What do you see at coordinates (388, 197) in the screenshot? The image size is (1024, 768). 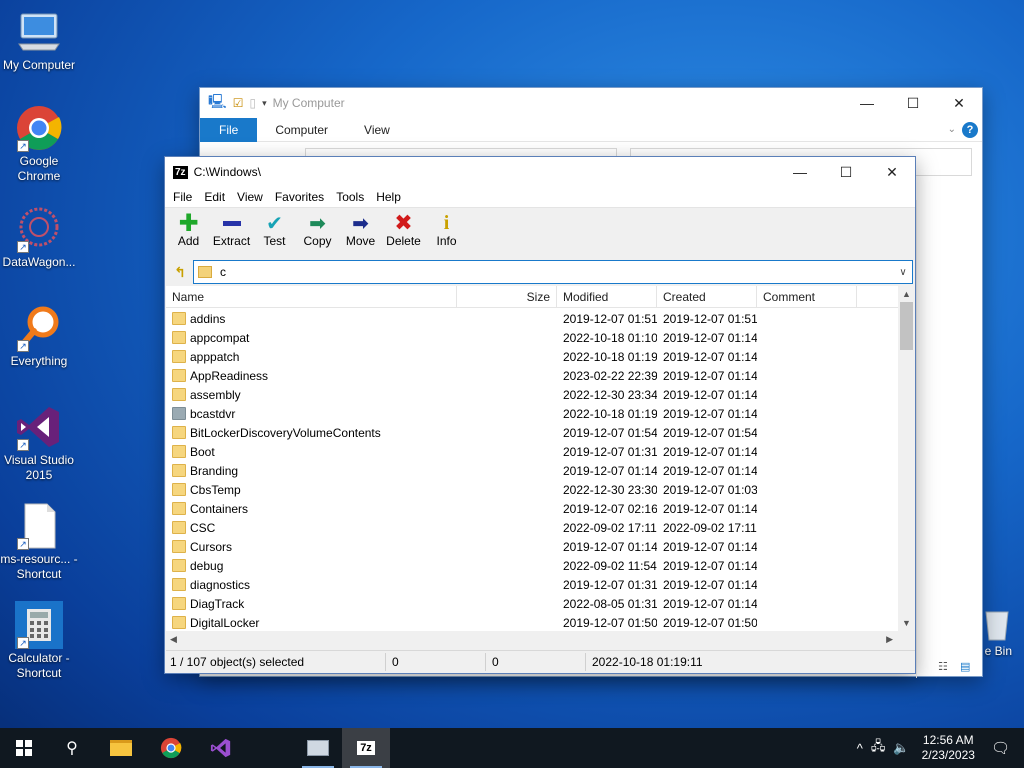 I see `menu-help: Help` at bounding box center [388, 197].